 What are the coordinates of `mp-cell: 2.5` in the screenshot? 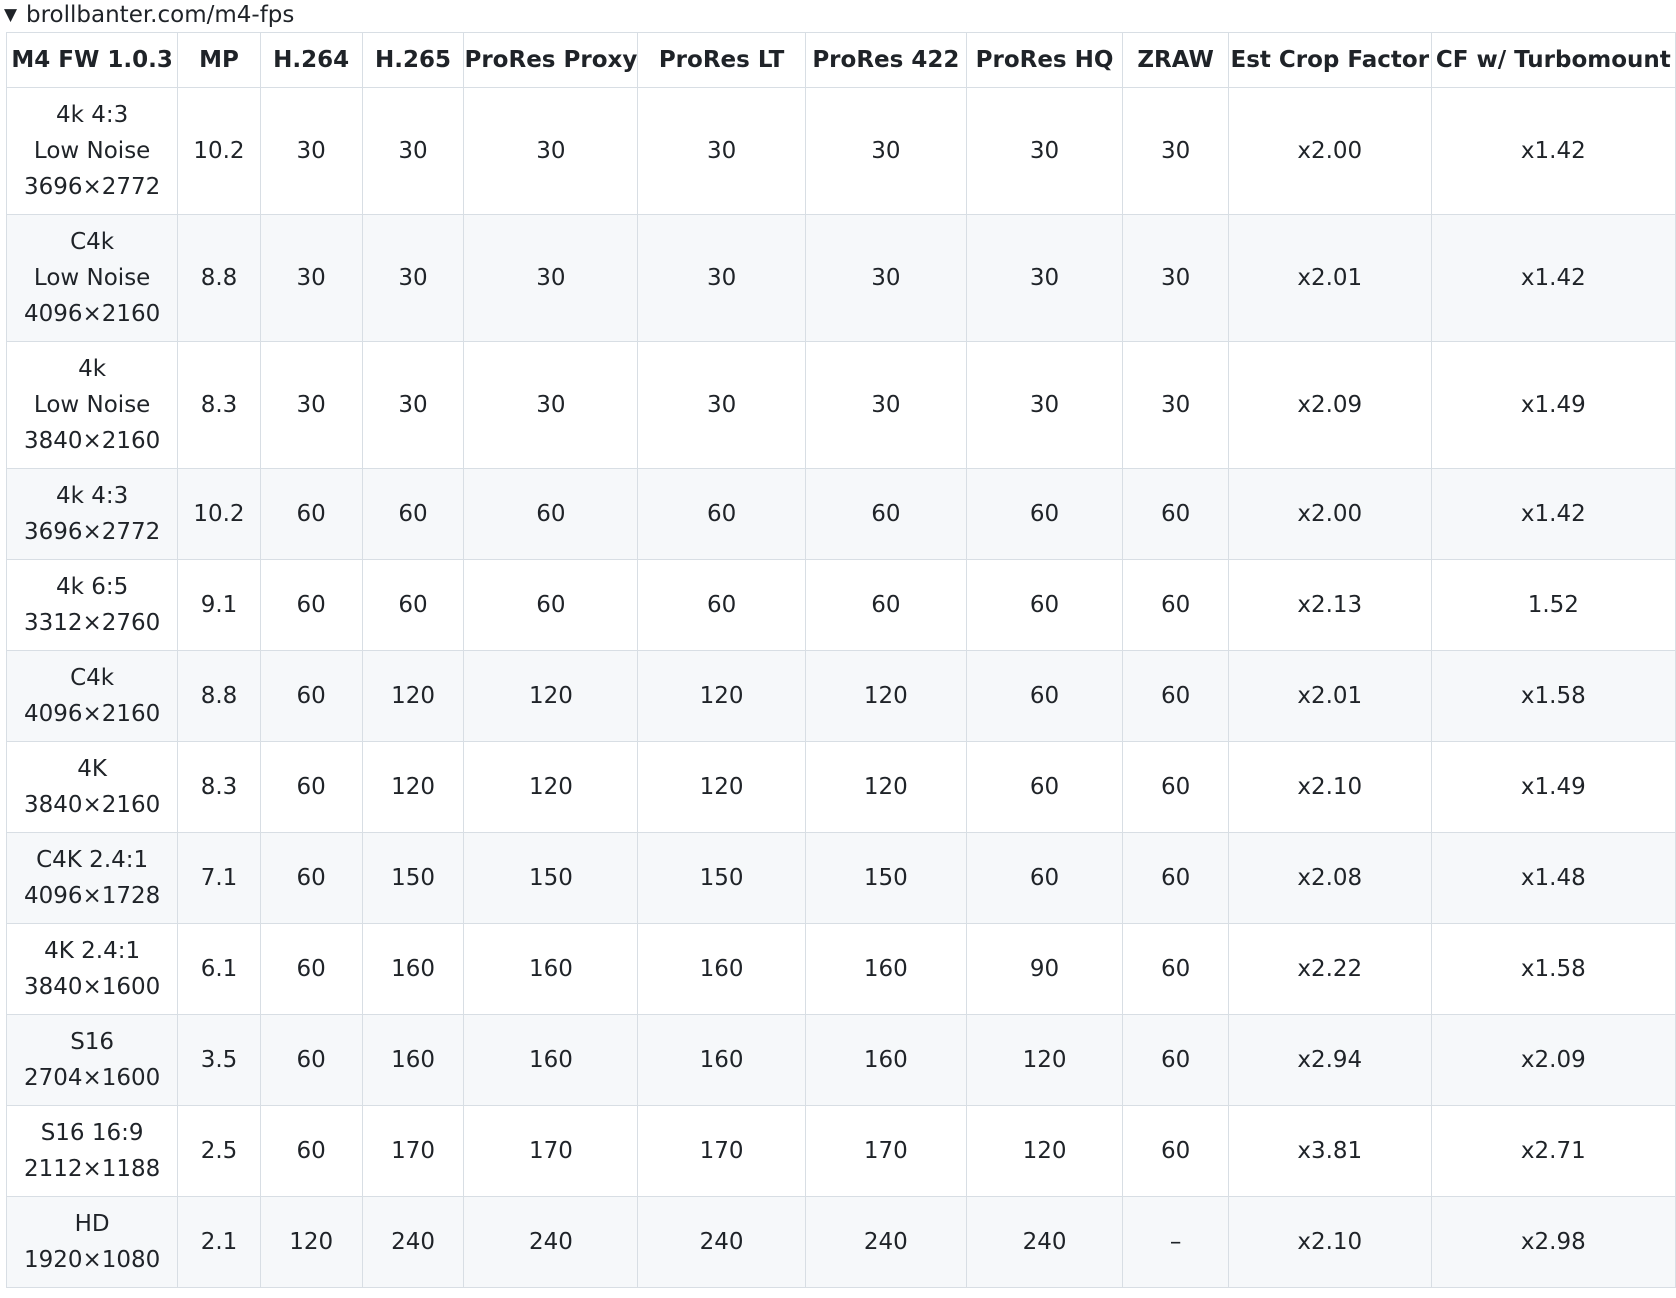 It's located at (219, 1151).